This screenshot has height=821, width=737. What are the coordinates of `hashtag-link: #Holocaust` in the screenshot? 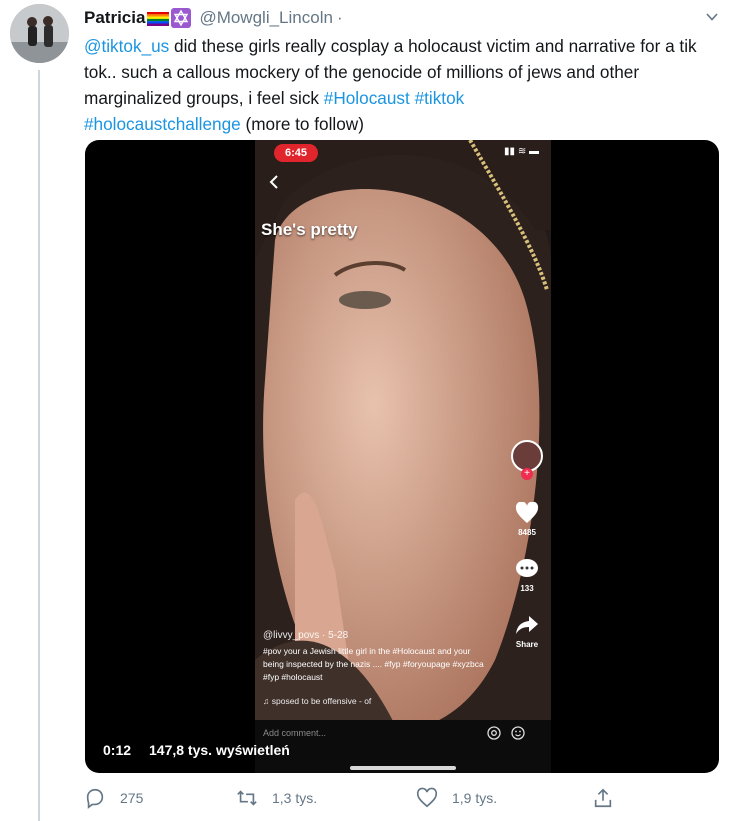 It's located at (367, 98).